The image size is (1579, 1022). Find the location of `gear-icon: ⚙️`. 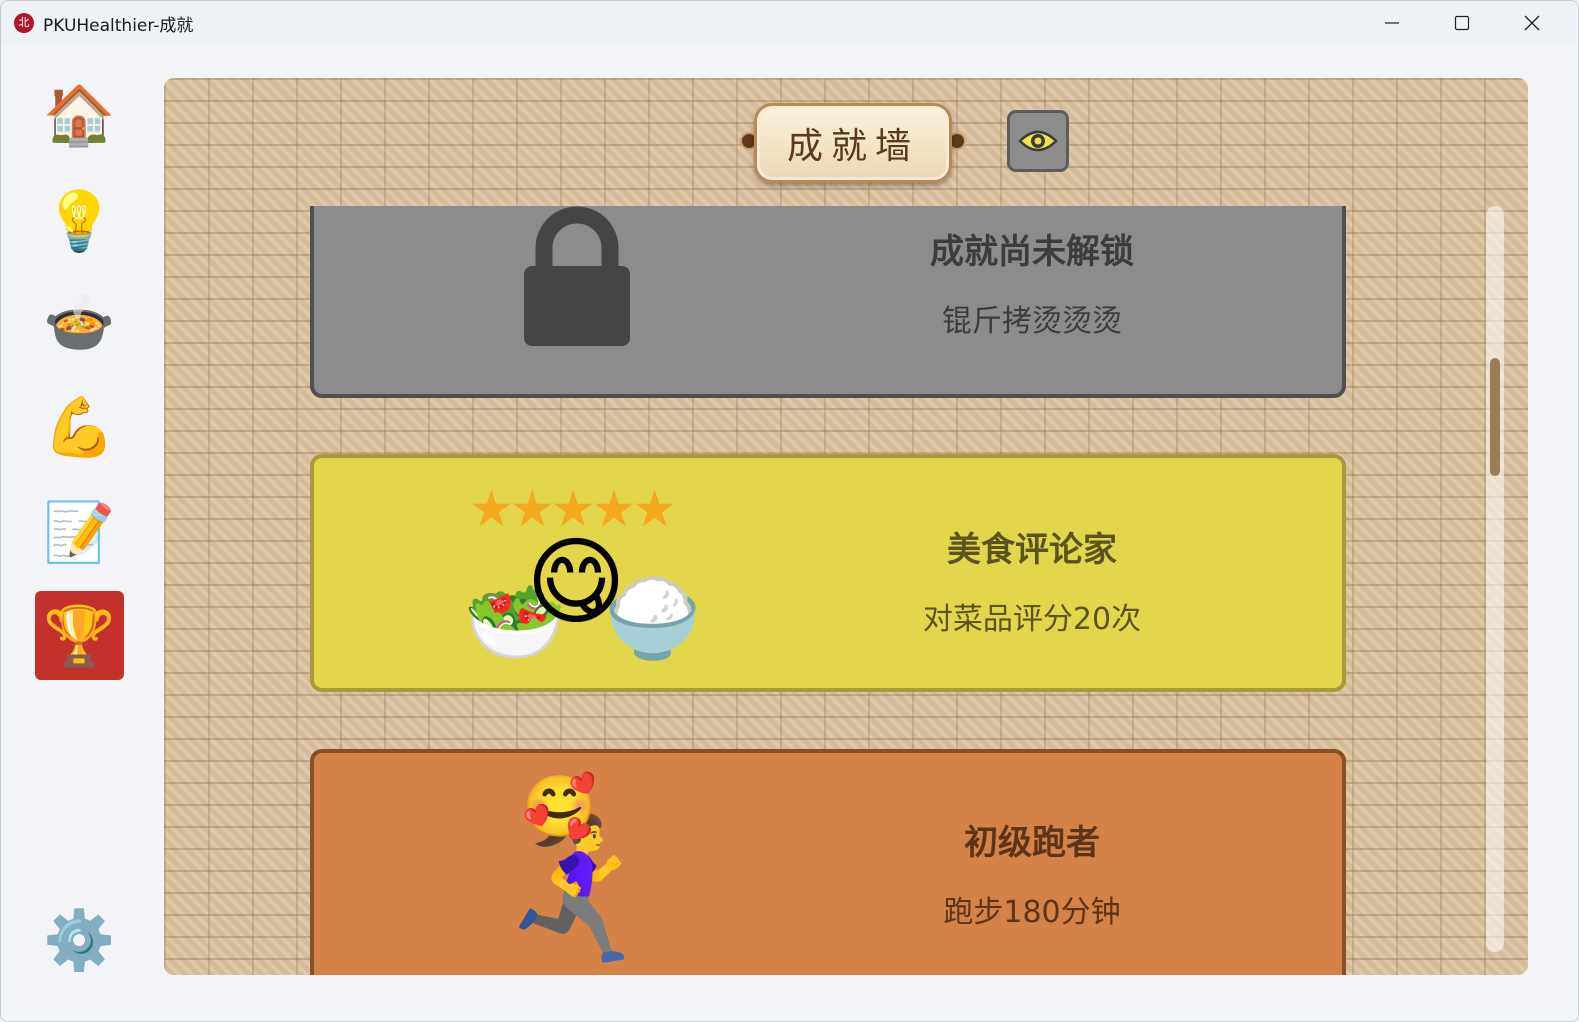

gear-icon: ⚙️ is located at coordinates (79, 939).